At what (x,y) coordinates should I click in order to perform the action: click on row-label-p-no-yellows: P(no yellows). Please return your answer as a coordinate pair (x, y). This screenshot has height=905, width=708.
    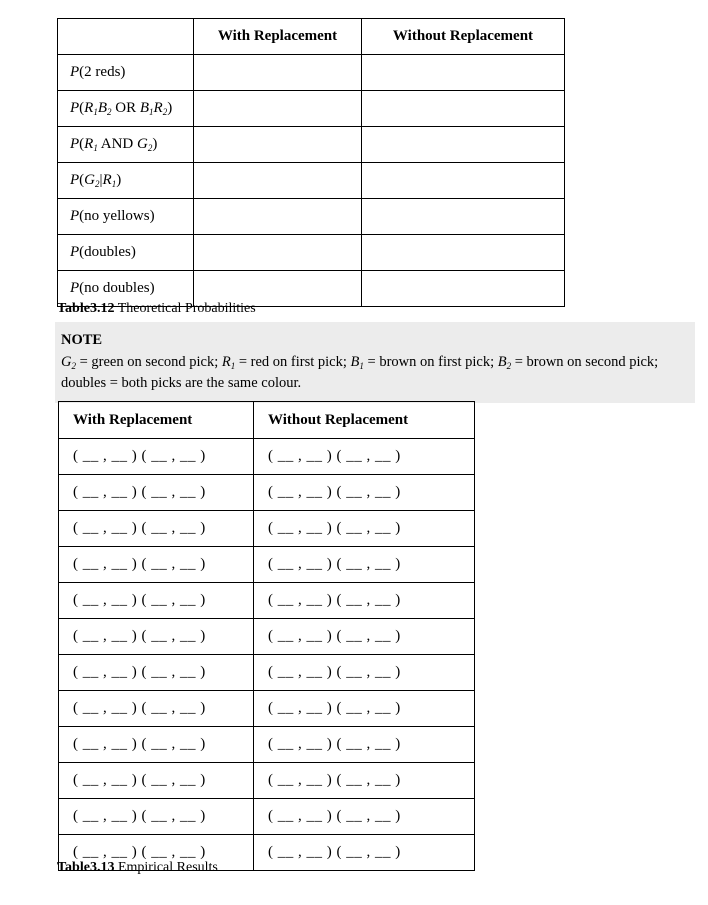
    Looking at the image, I should click on (125, 216).